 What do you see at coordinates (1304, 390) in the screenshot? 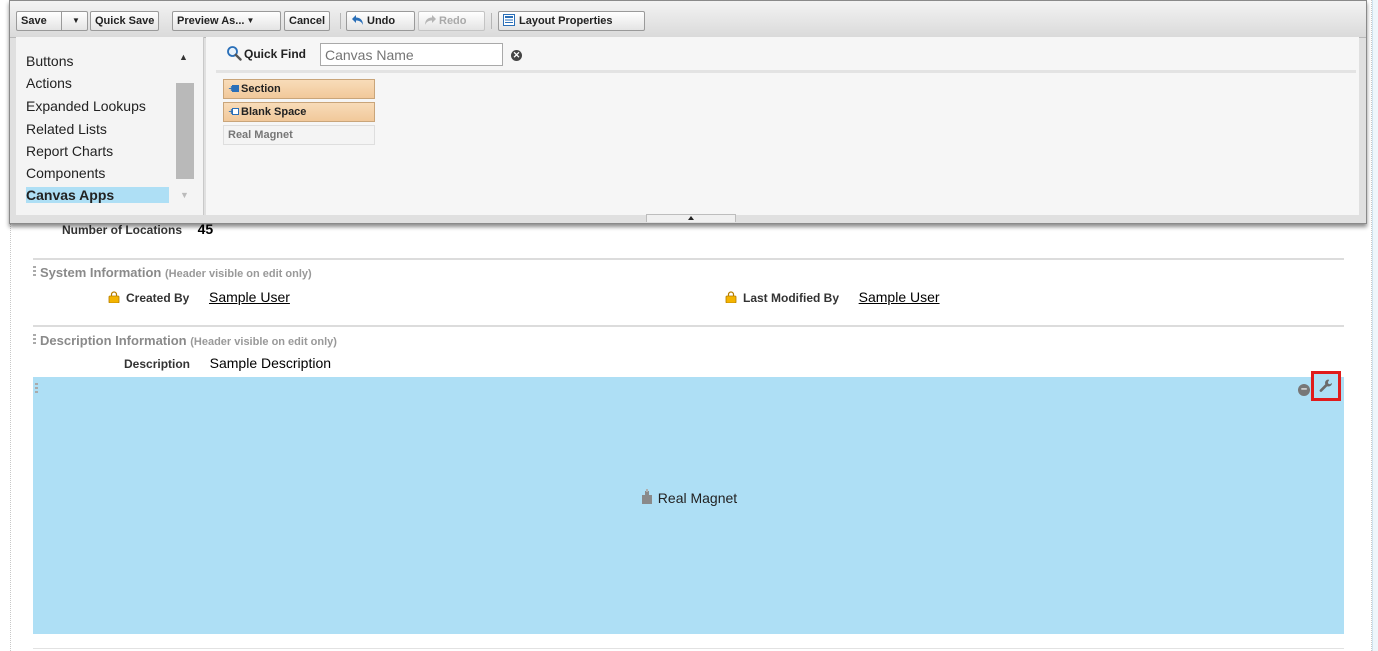
I see `minus-icon: –` at bounding box center [1304, 390].